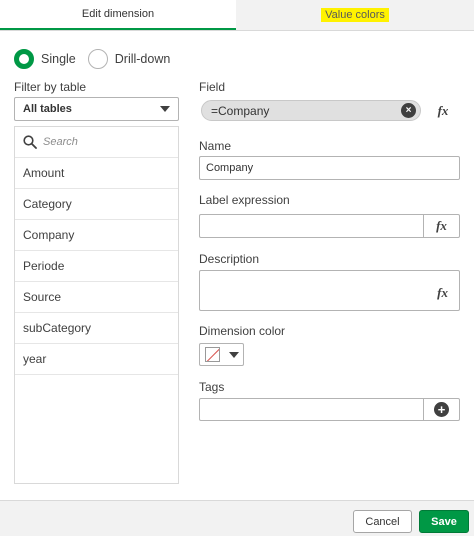  What do you see at coordinates (96, 109) in the screenshot?
I see `table-filter-dropdown: All tables` at bounding box center [96, 109].